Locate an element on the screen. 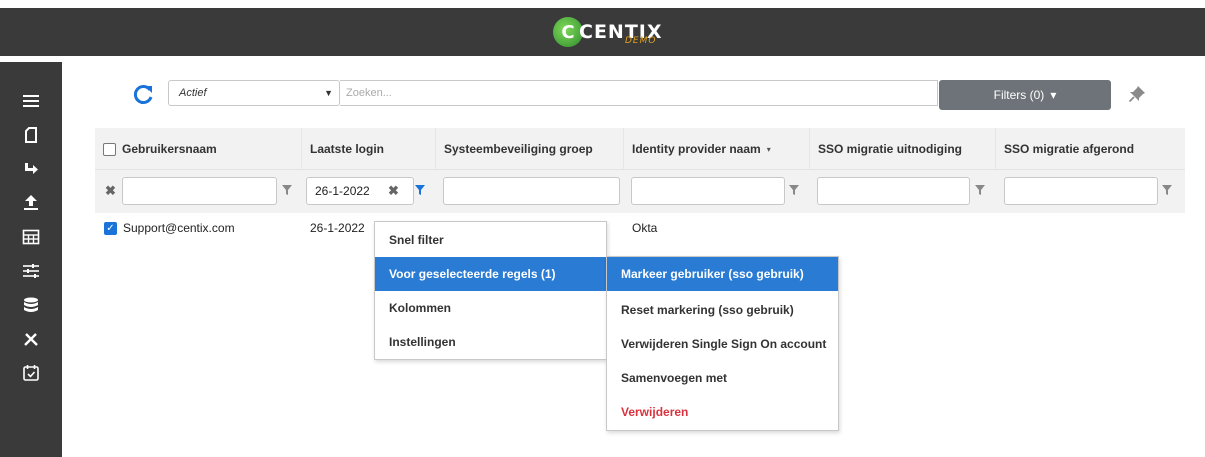 This screenshot has height=457, width=1205. column-header-label: SSO migratie uitnodiging is located at coordinates (890, 149).